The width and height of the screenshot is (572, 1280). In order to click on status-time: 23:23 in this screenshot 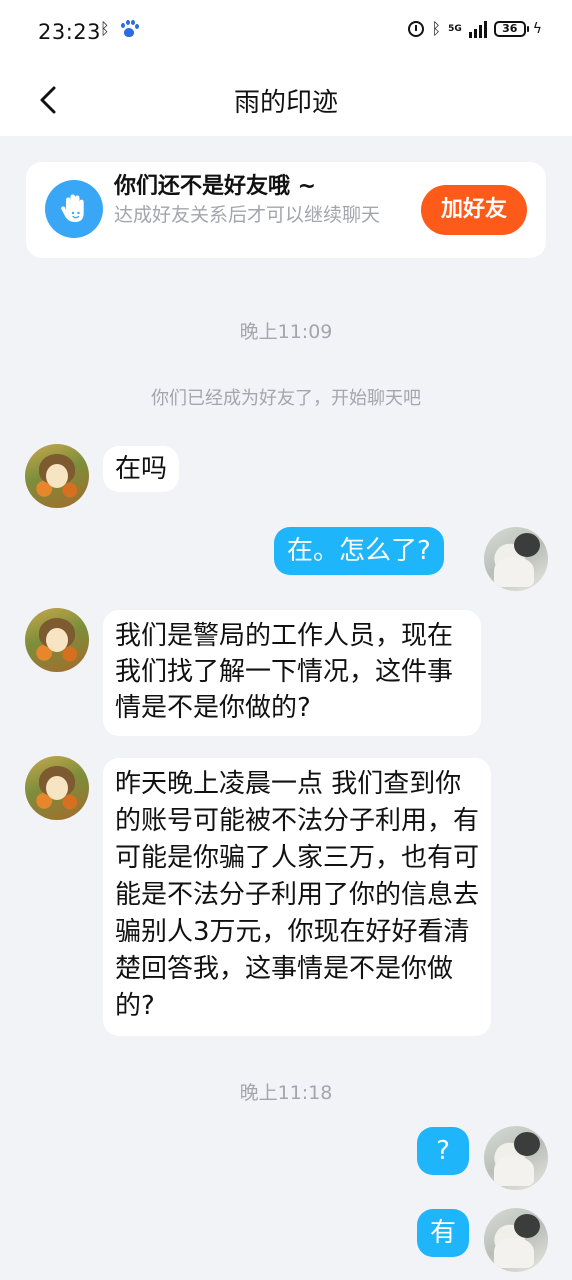, I will do `click(70, 32)`.